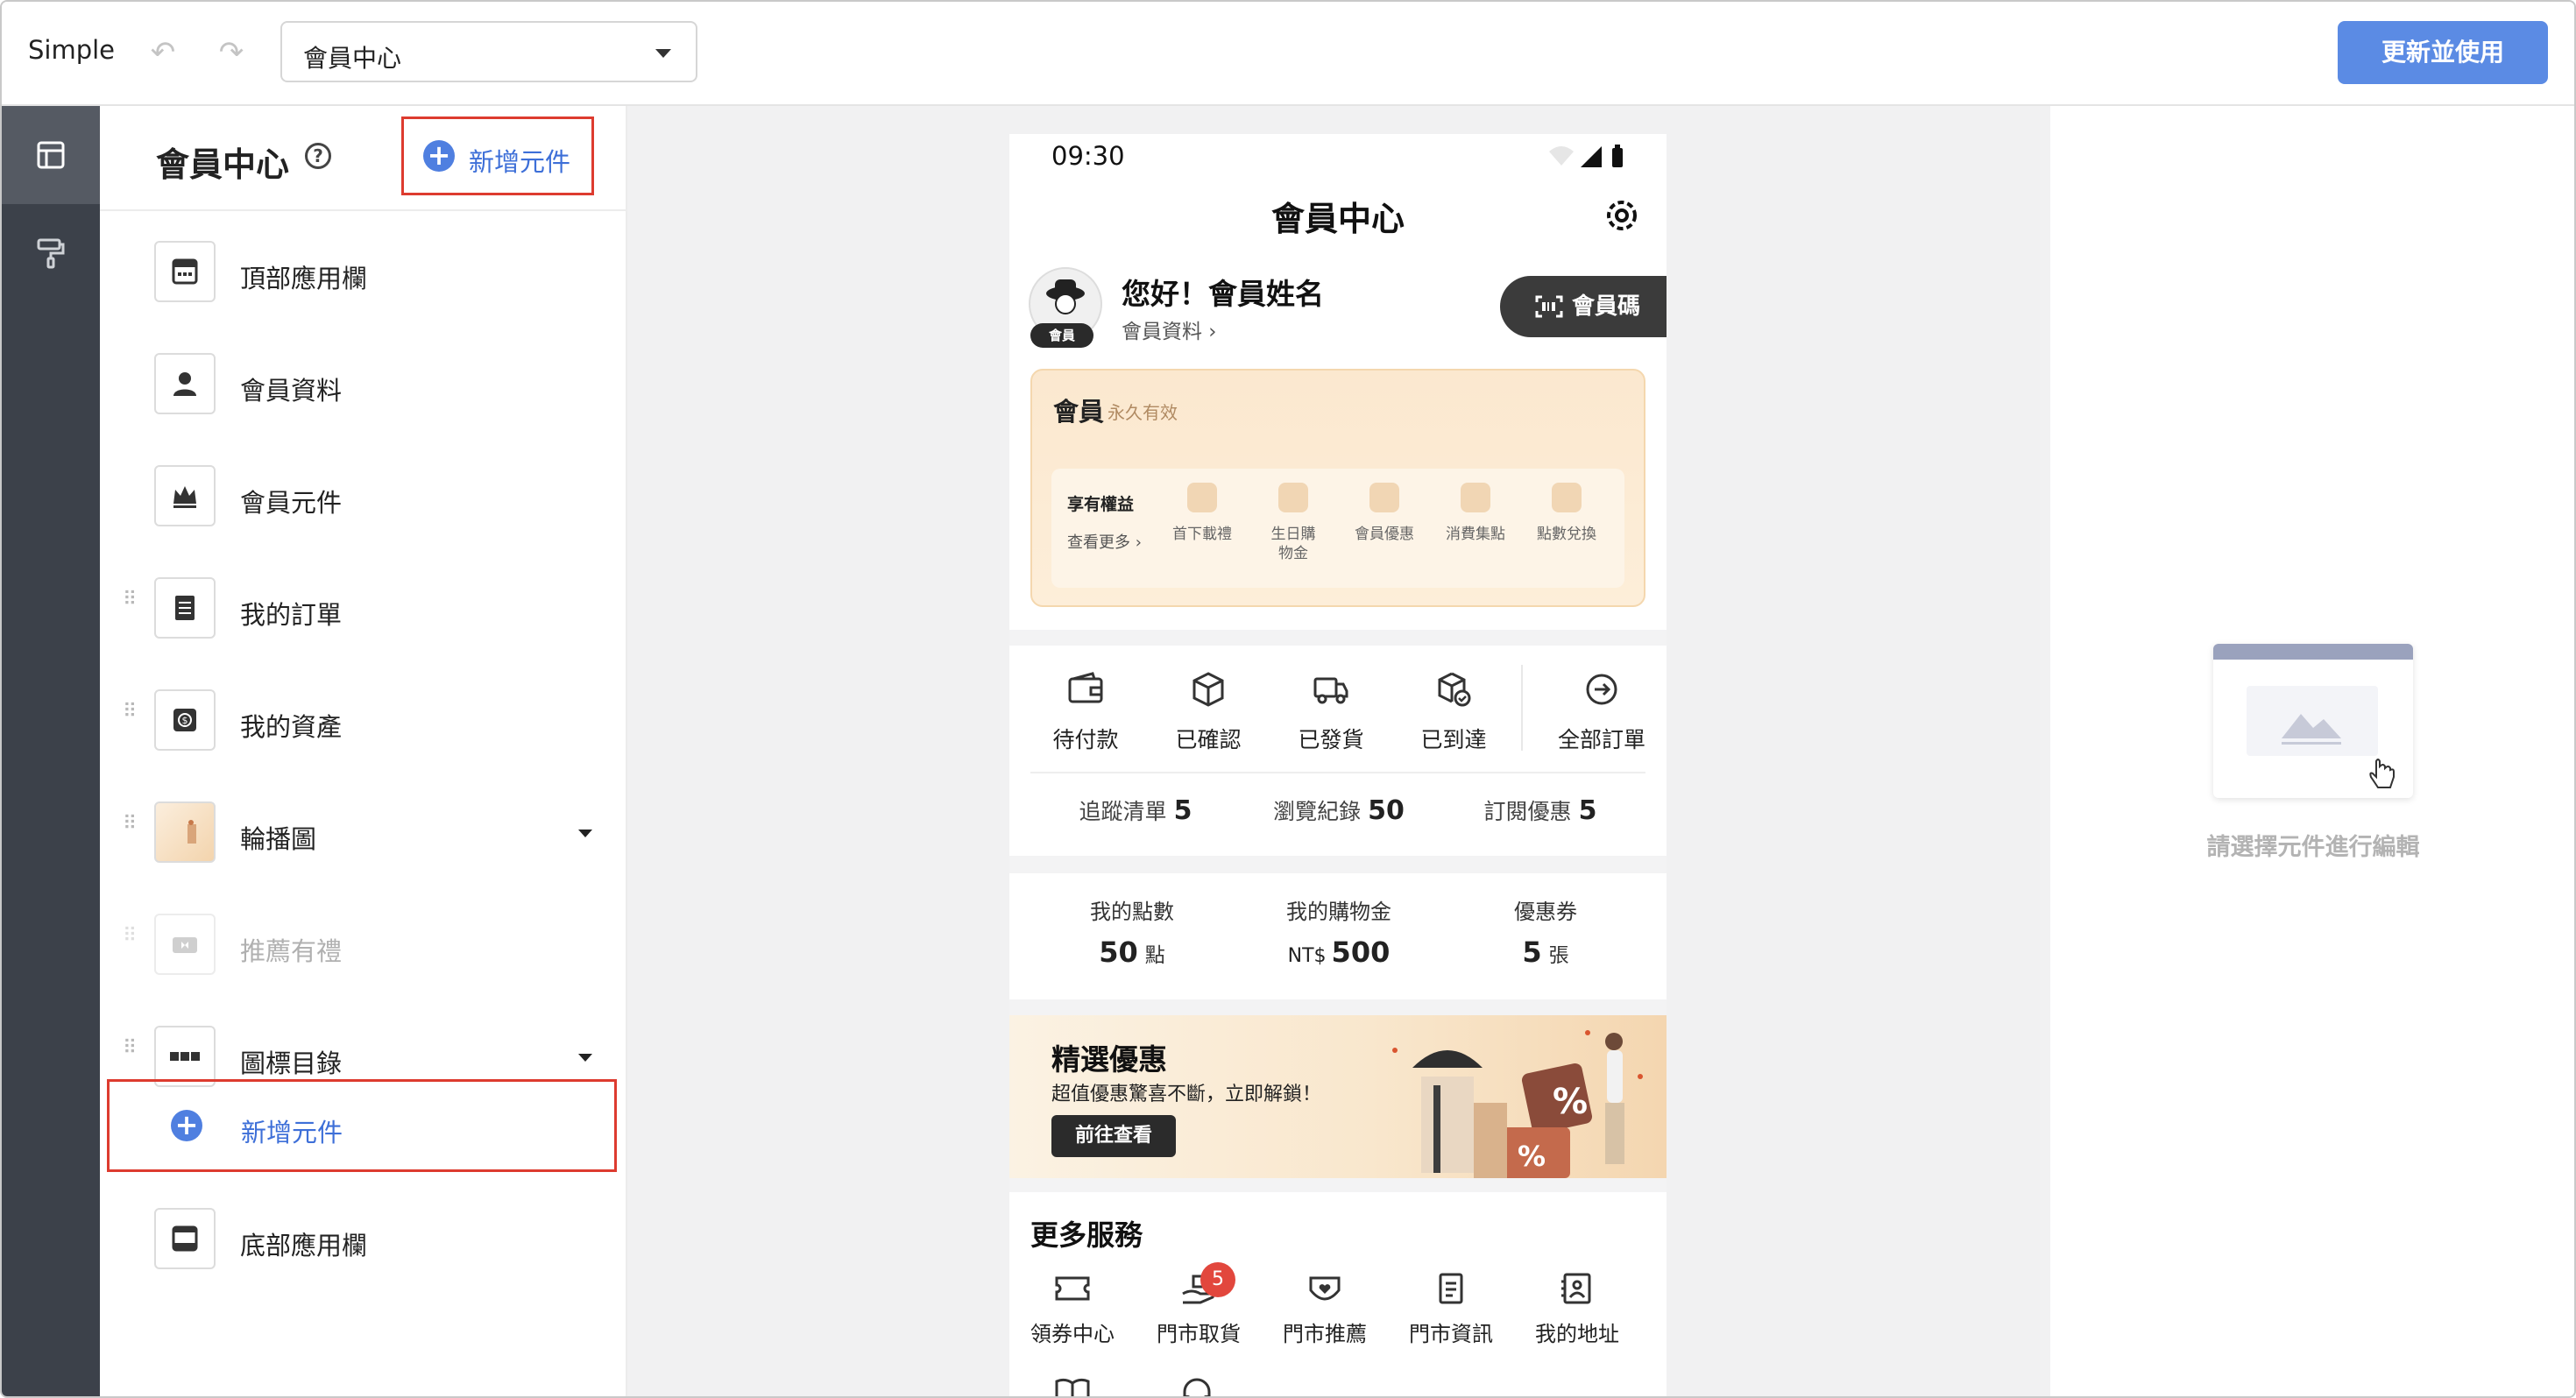 This screenshot has width=2576, height=1398. Describe the element at coordinates (1384, 513) in the screenshot. I see `perk-item: 會員優惠` at that location.